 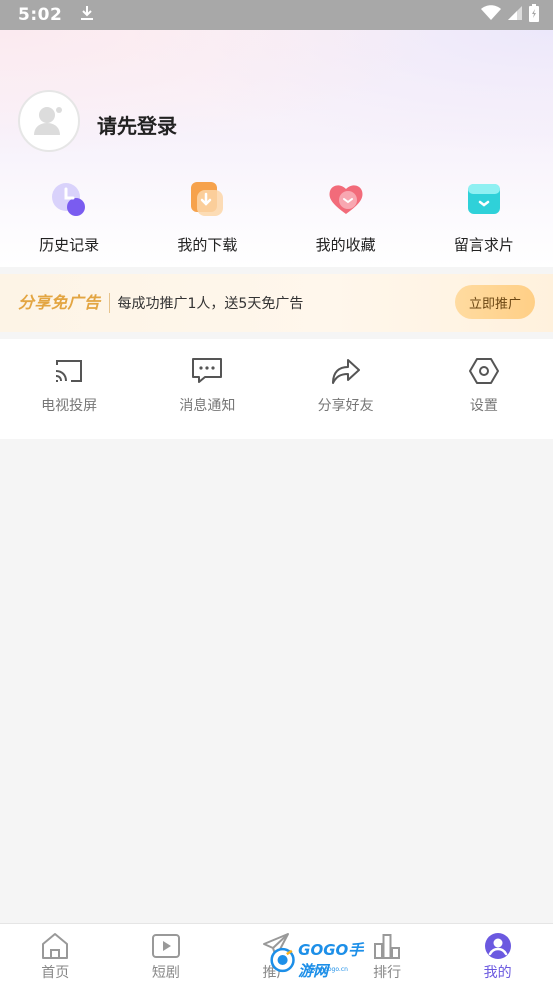 What do you see at coordinates (345, 245) in the screenshot?
I see `quick-action-label: 我的收藏` at bounding box center [345, 245].